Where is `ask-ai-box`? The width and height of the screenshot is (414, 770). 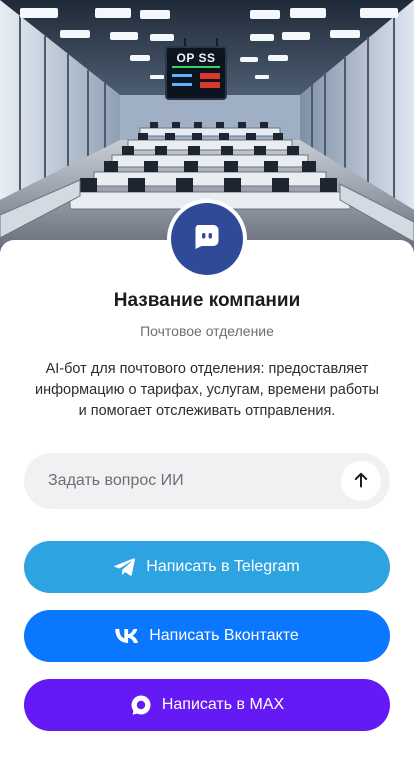
ask-ai-box is located at coordinates (207, 481).